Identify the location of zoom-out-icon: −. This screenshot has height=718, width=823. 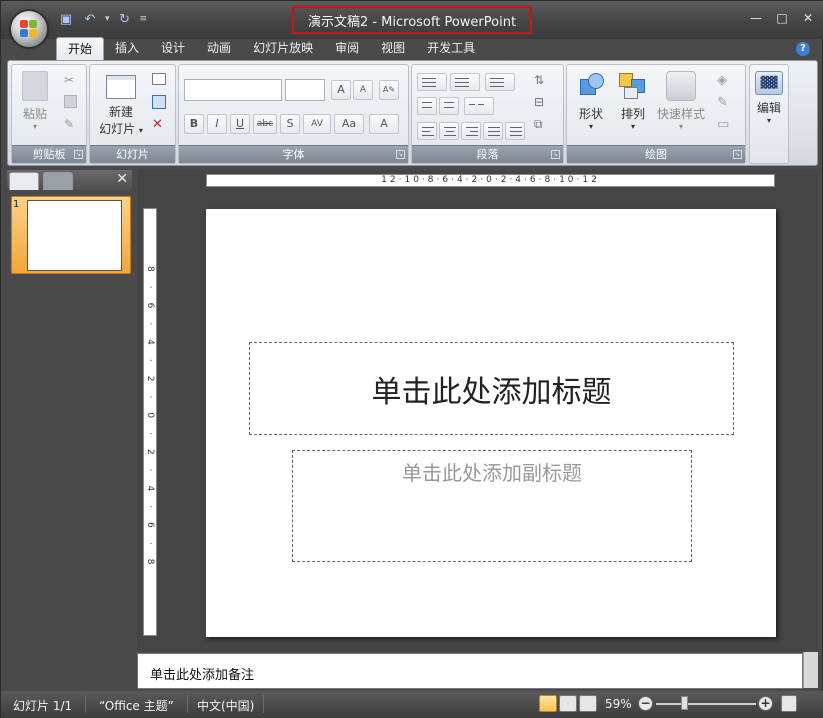
(645, 703).